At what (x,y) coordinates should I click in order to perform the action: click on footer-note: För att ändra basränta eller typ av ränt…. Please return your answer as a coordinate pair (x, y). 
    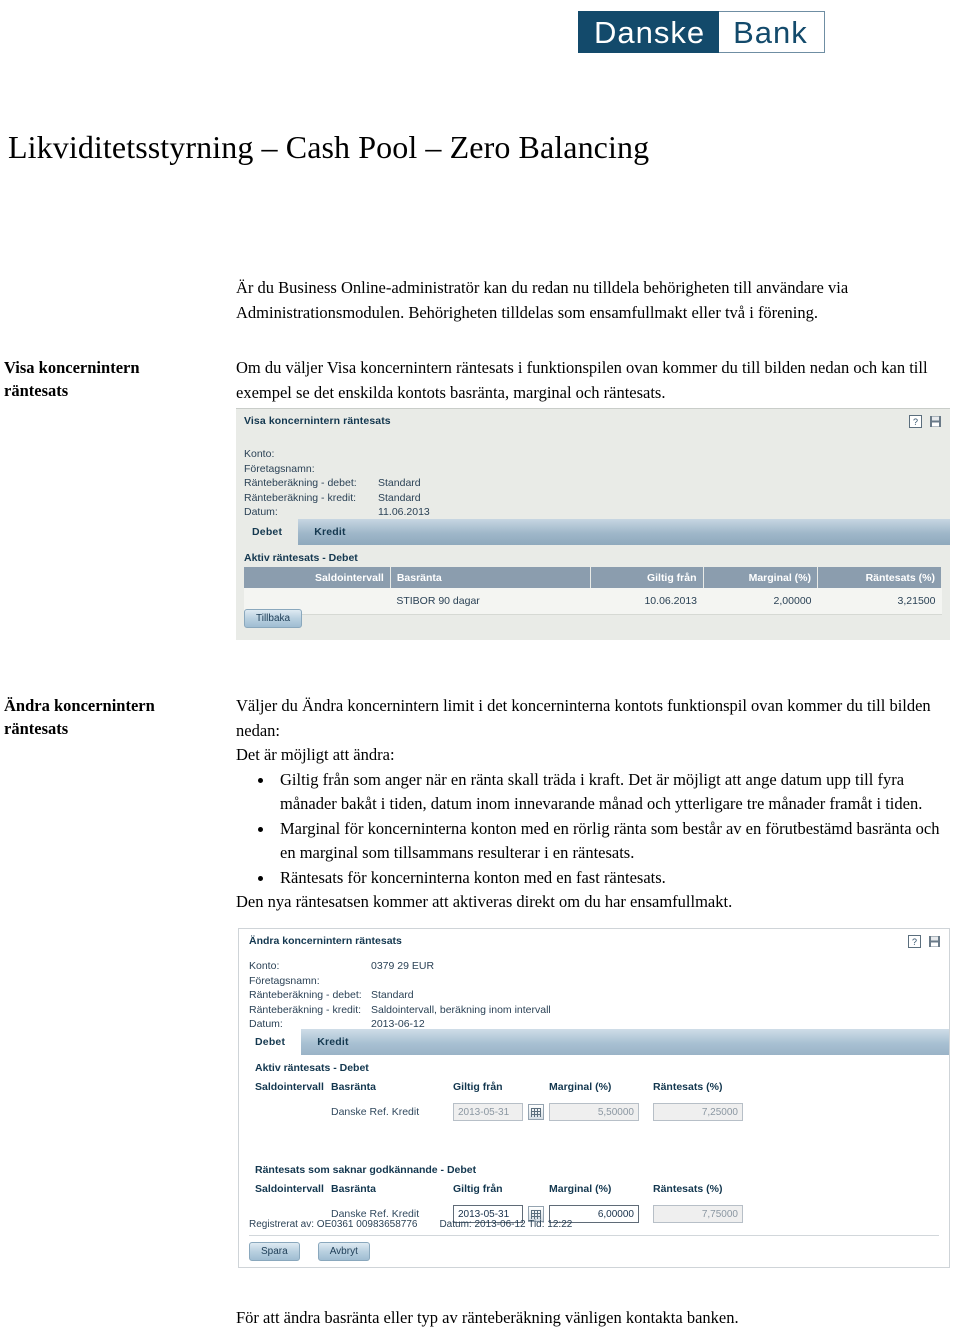
    Looking at the image, I should click on (487, 1317).